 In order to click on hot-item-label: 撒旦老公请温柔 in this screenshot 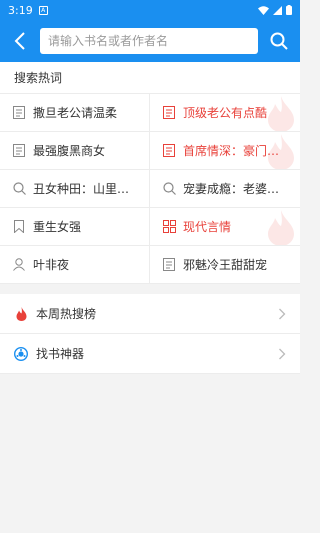, I will do `click(75, 113)`.